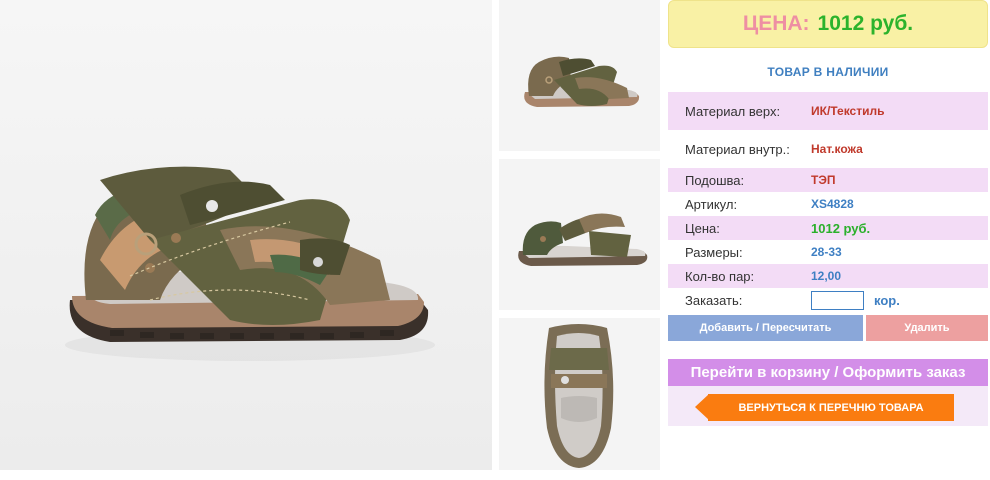 This screenshot has width=990, height=480. Describe the element at coordinates (865, 23) in the screenshot. I see `price-value: 1012 руб.` at that location.